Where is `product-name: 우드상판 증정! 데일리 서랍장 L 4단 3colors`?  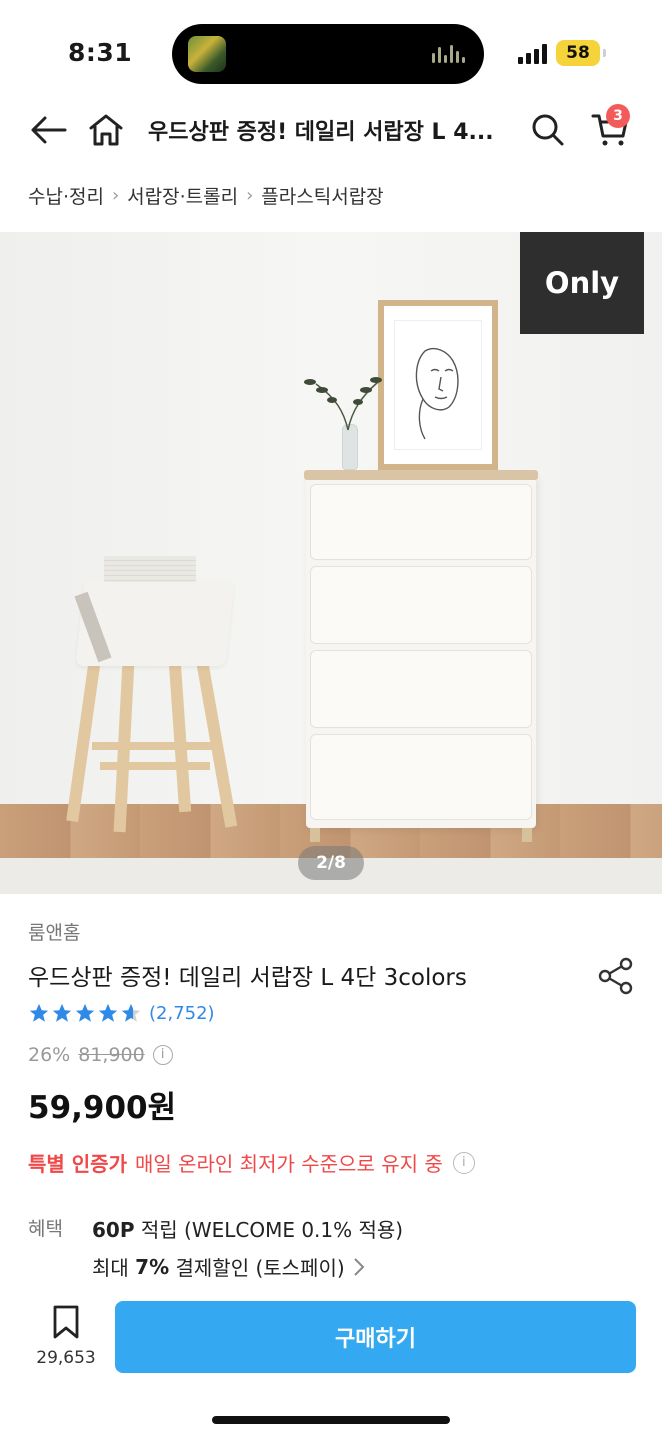 product-name: 우드상판 증정! 데일리 서랍장 L 4단 3colors is located at coordinates (247, 978).